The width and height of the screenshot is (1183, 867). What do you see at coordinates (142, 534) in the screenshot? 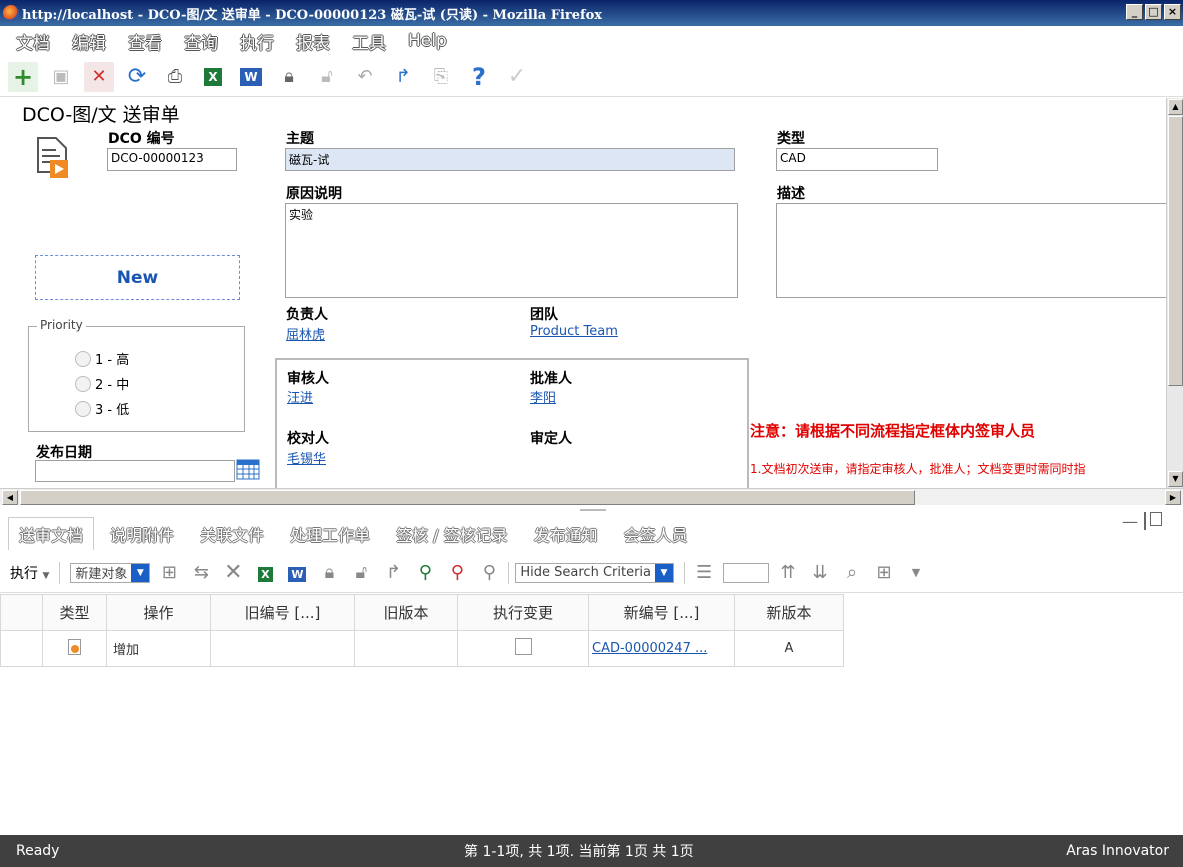
I see `tab-attachments: 说明附件` at bounding box center [142, 534].